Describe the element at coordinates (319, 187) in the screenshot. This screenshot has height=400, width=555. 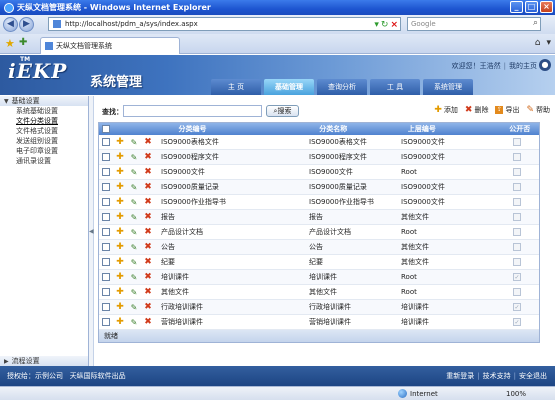
I see `table-row: ✚ ✎ ✖ ISO9000质量记录 ISO9000质量记录 ISO9000文件` at that location.